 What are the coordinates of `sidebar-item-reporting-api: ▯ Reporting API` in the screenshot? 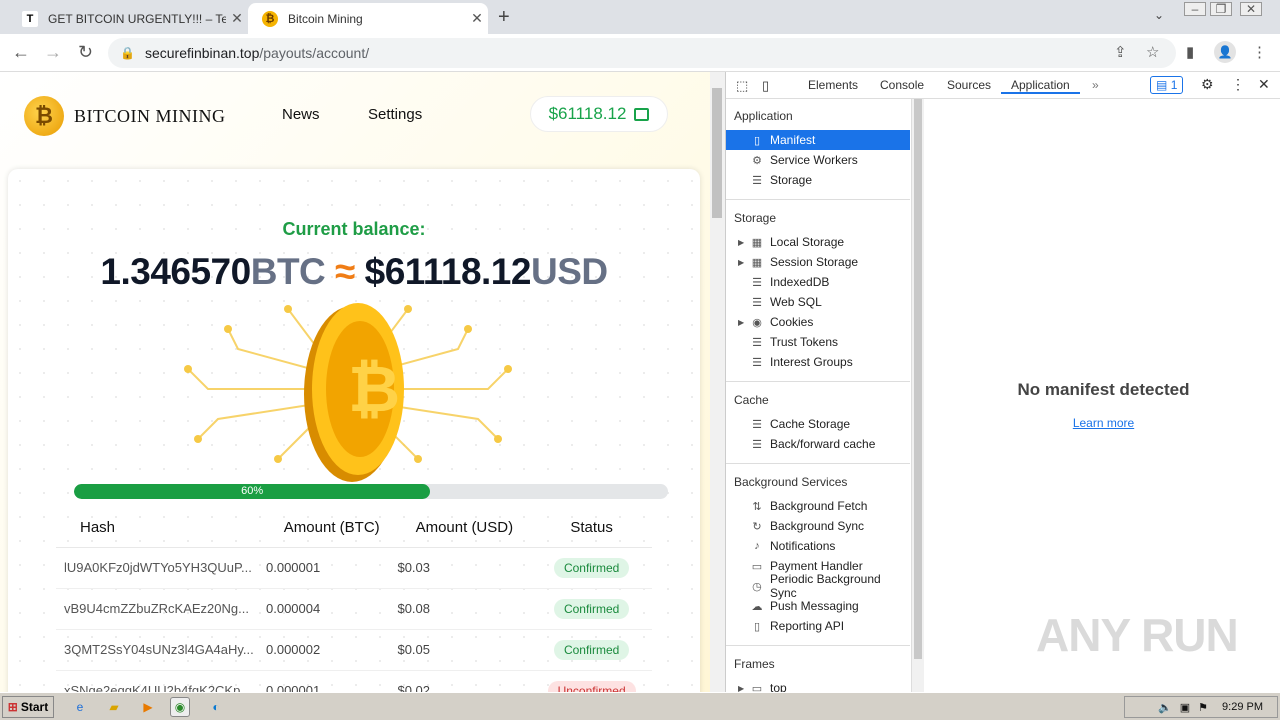 It's located at (818, 626).